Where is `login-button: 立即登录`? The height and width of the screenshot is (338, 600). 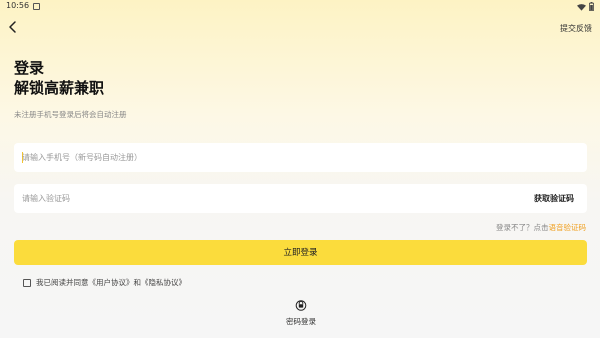
login-button: 立即登录 is located at coordinates (300, 252).